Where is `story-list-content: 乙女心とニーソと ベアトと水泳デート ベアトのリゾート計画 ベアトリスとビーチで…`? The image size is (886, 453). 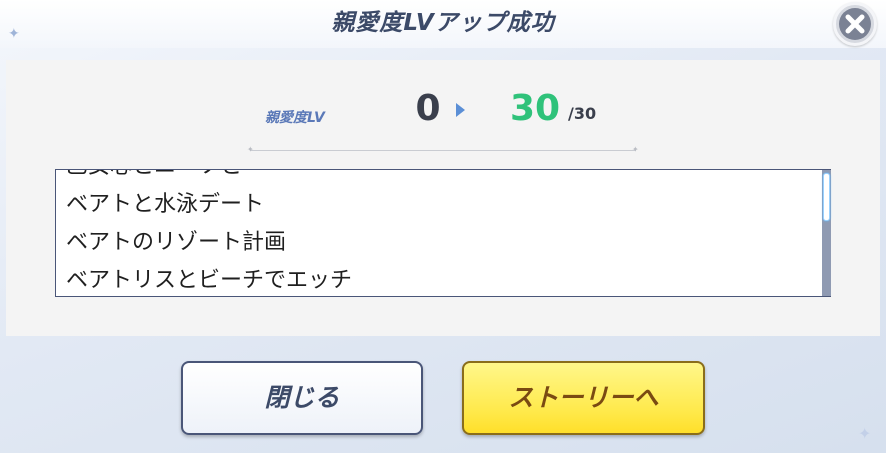 story-list-content: 乙女心とニーソと ベアトと水泳デート ベアトのリゾート計画 ベアトリスとビーチで… is located at coordinates (209, 233).